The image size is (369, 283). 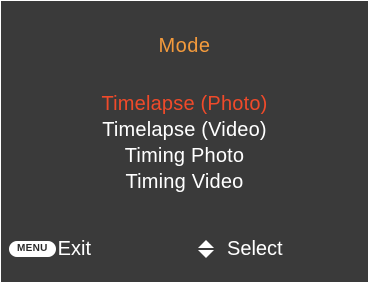 What do you see at coordinates (206, 249) in the screenshot?
I see `up-down-triangle-icon` at bounding box center [206, 249].